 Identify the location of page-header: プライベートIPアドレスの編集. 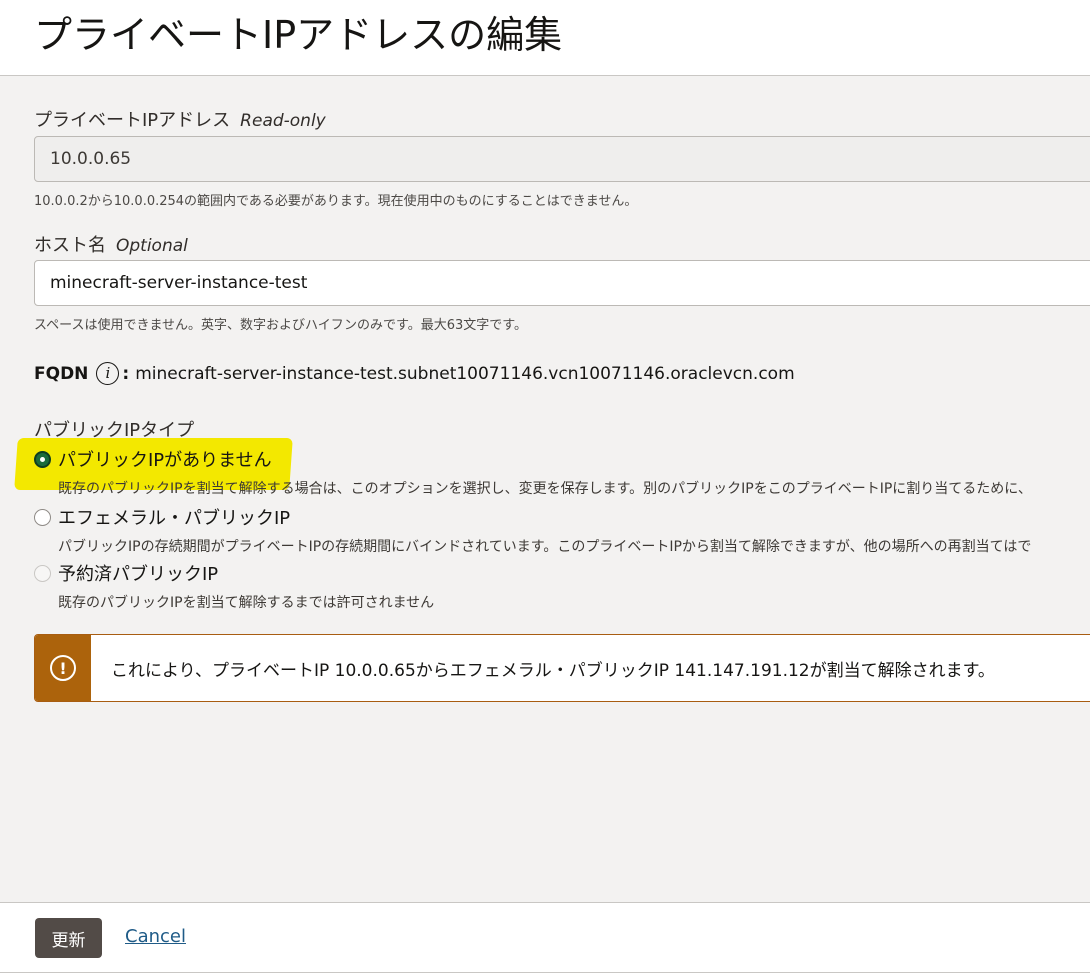
(545, 38).